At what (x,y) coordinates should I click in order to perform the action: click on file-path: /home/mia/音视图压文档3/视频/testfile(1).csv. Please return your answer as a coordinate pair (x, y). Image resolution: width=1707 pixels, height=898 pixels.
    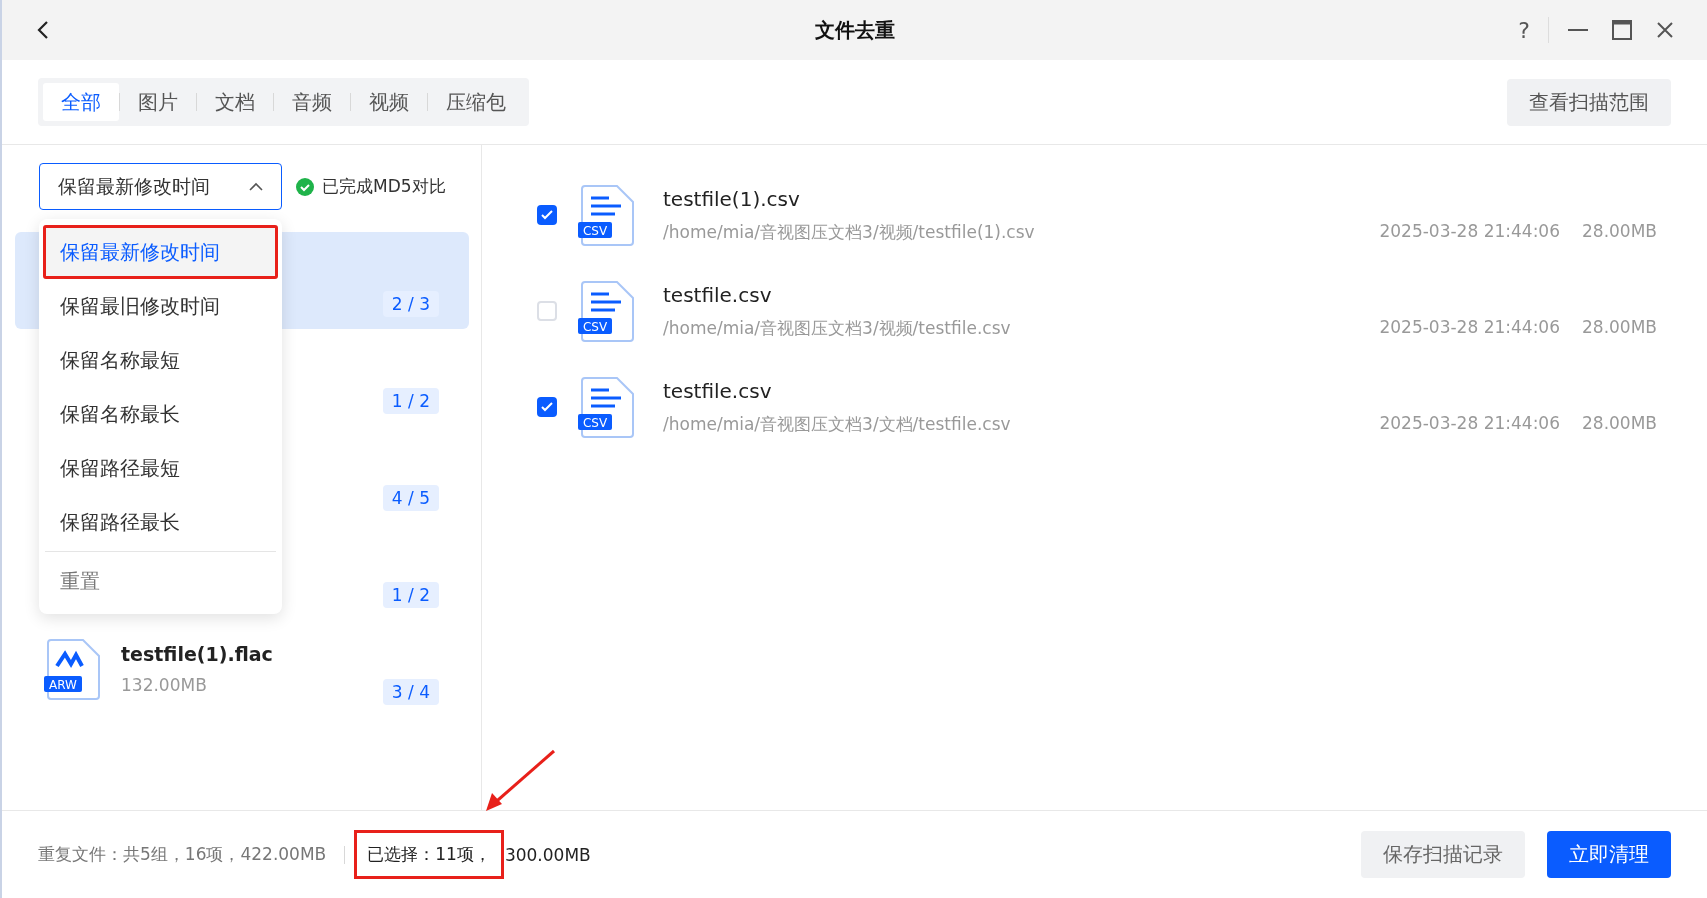
    Looking at the image, I should click on (849, 232).